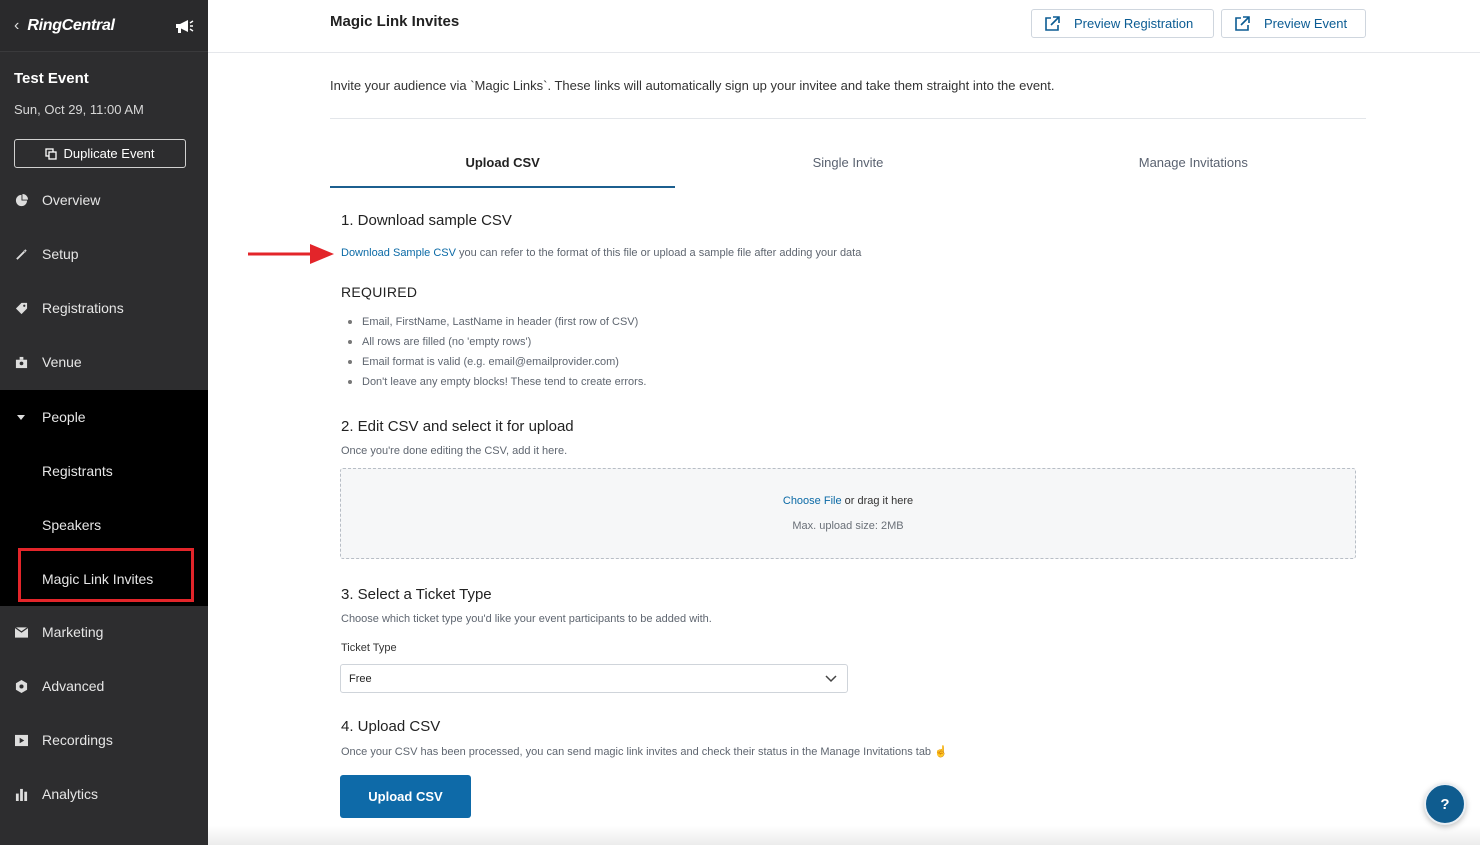 This screenshot has height=845, width=1480. What do you see at coordinates (21, 254) in the screenshot?
I see `magic-wand-icon` at bounding box center [21, 254].